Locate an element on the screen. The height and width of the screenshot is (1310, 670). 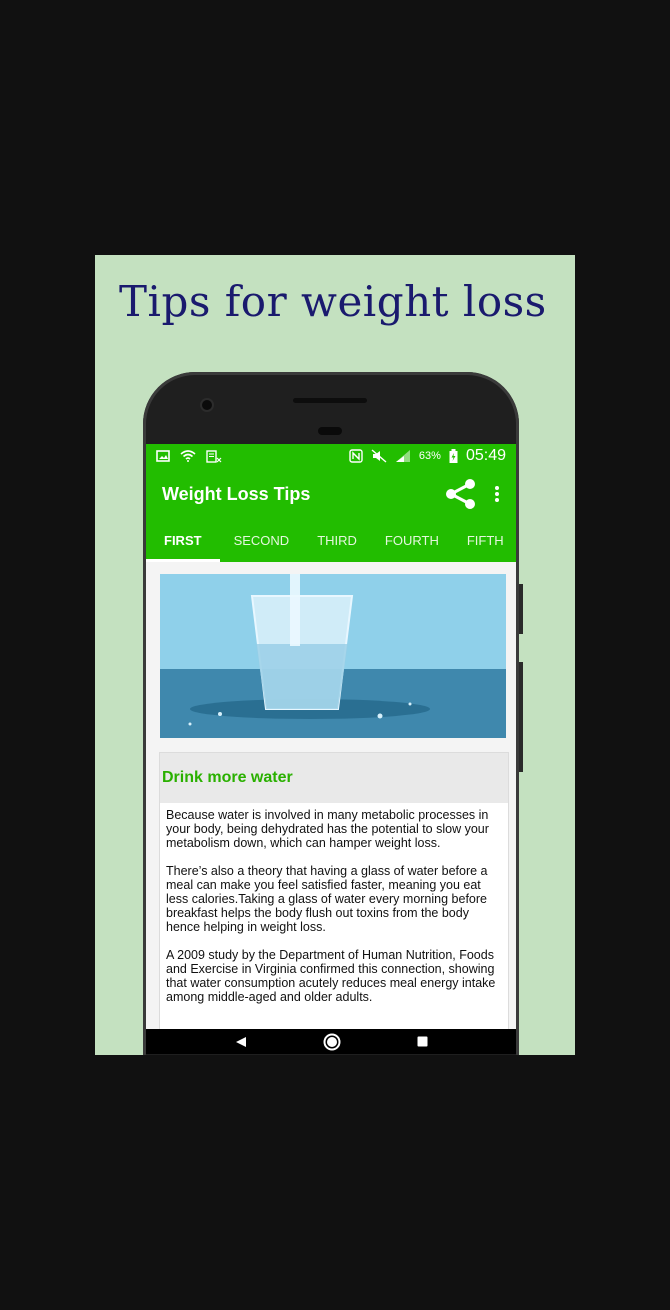
status-bar: 63% 05:49 is located at coordinates (331, 456).